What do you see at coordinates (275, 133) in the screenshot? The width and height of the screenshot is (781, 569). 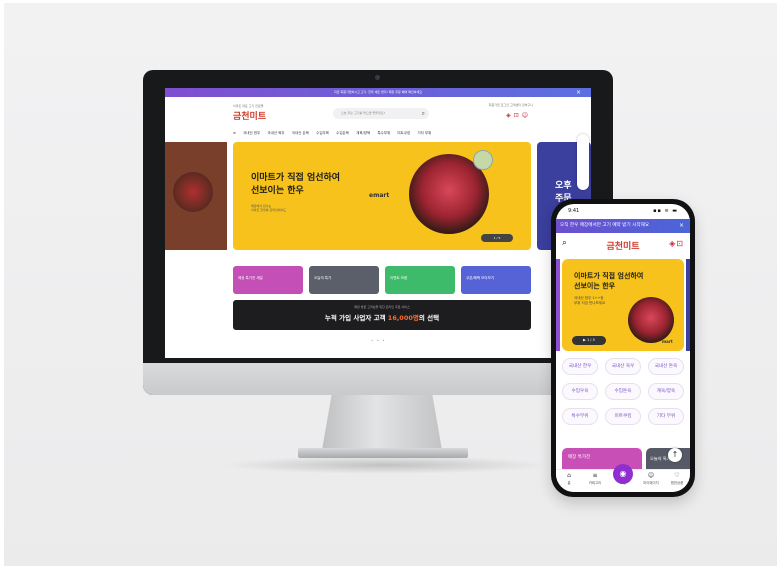 I see `nav-item: 국내산 육우` at bounding box center [275, 133].